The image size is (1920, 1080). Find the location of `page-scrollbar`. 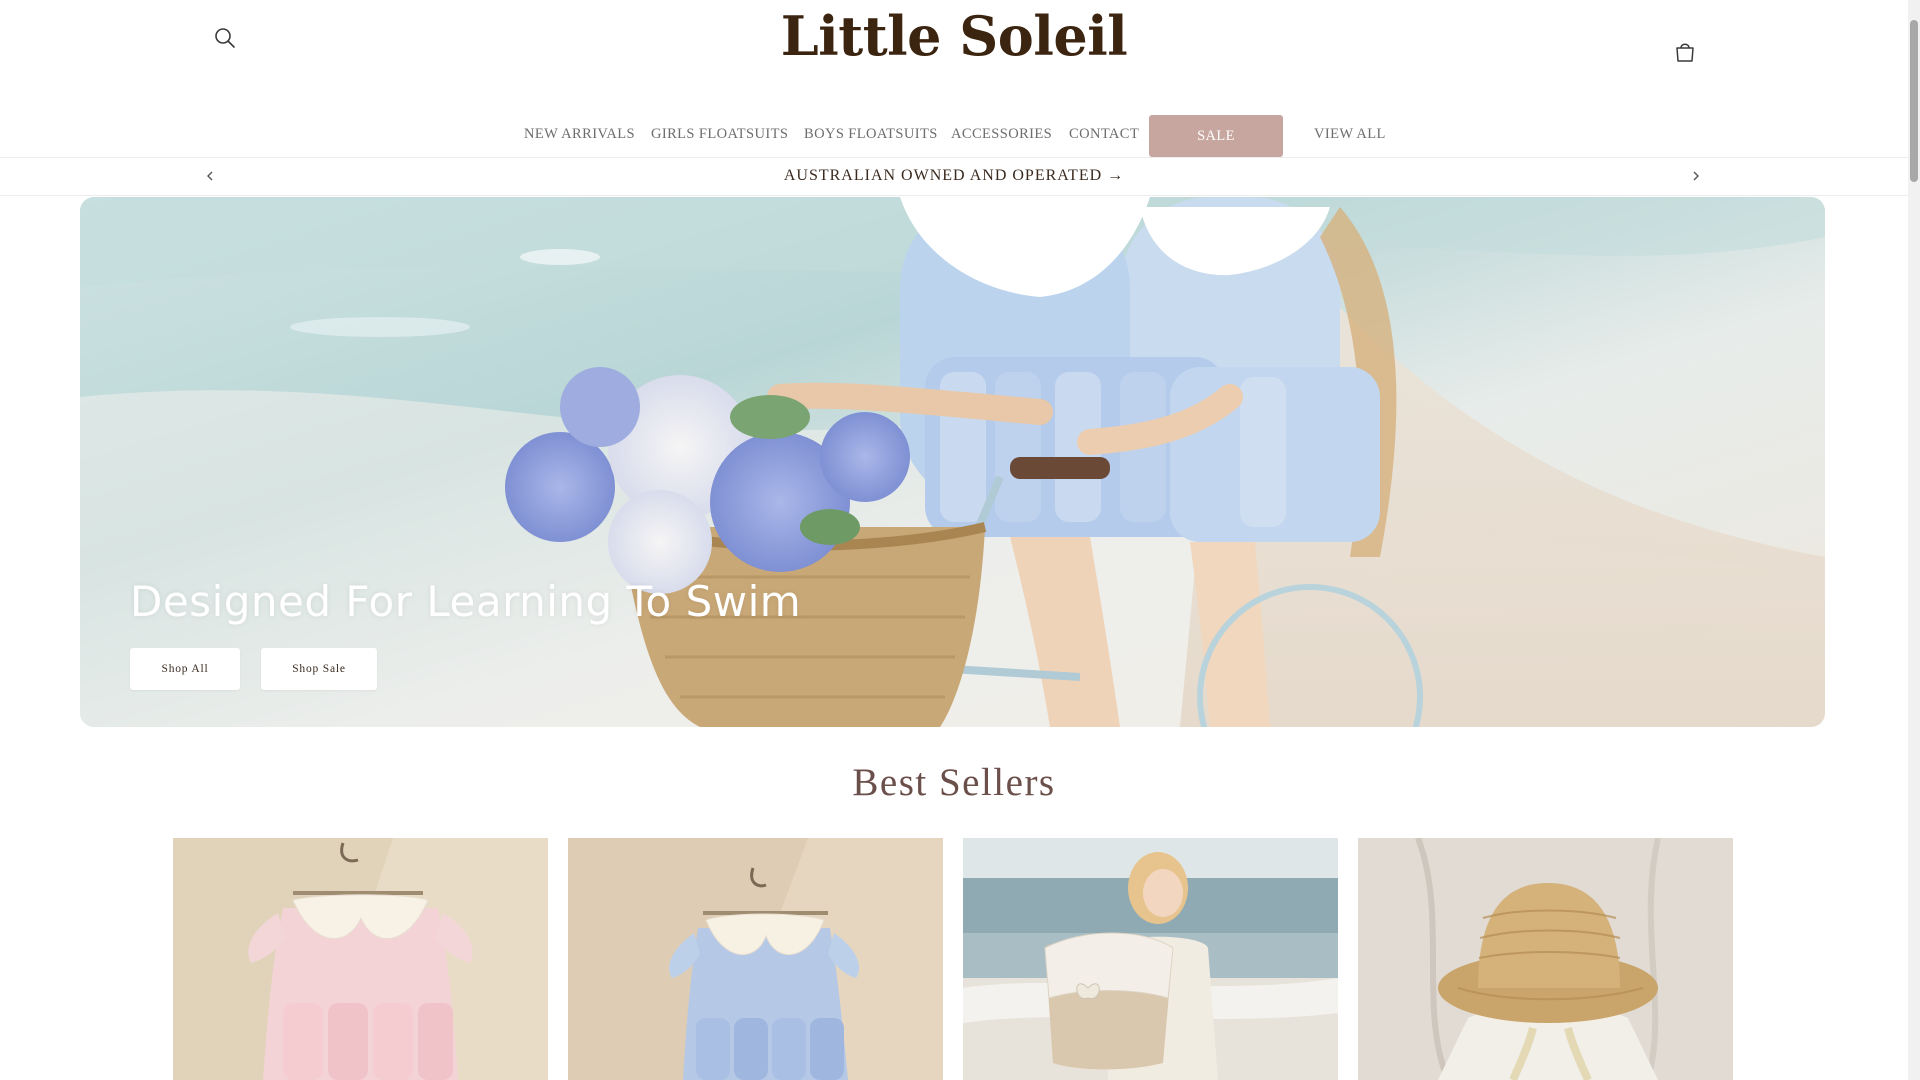

page-scrollbar is located at coordinates (1914, 540).